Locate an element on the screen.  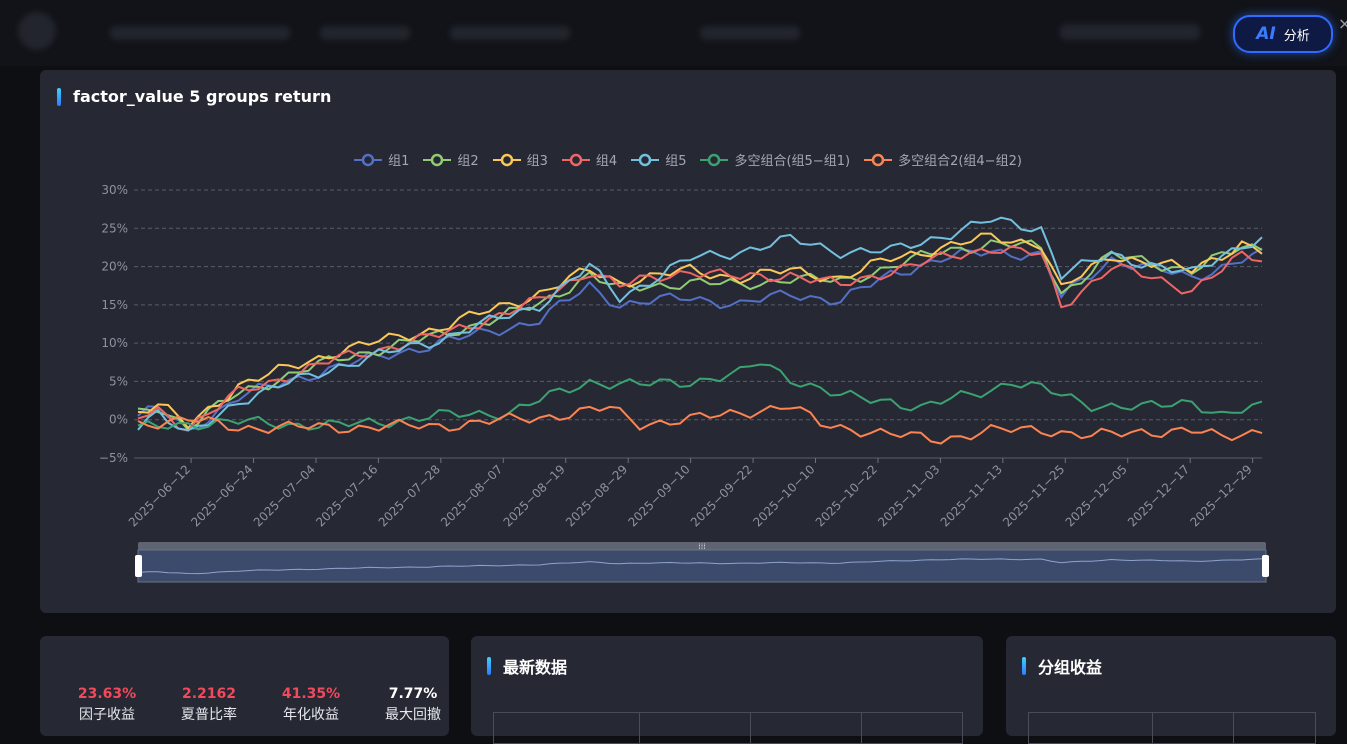
stat-item: 7.77% 最大回撤 is located at coordinates (413, 705).